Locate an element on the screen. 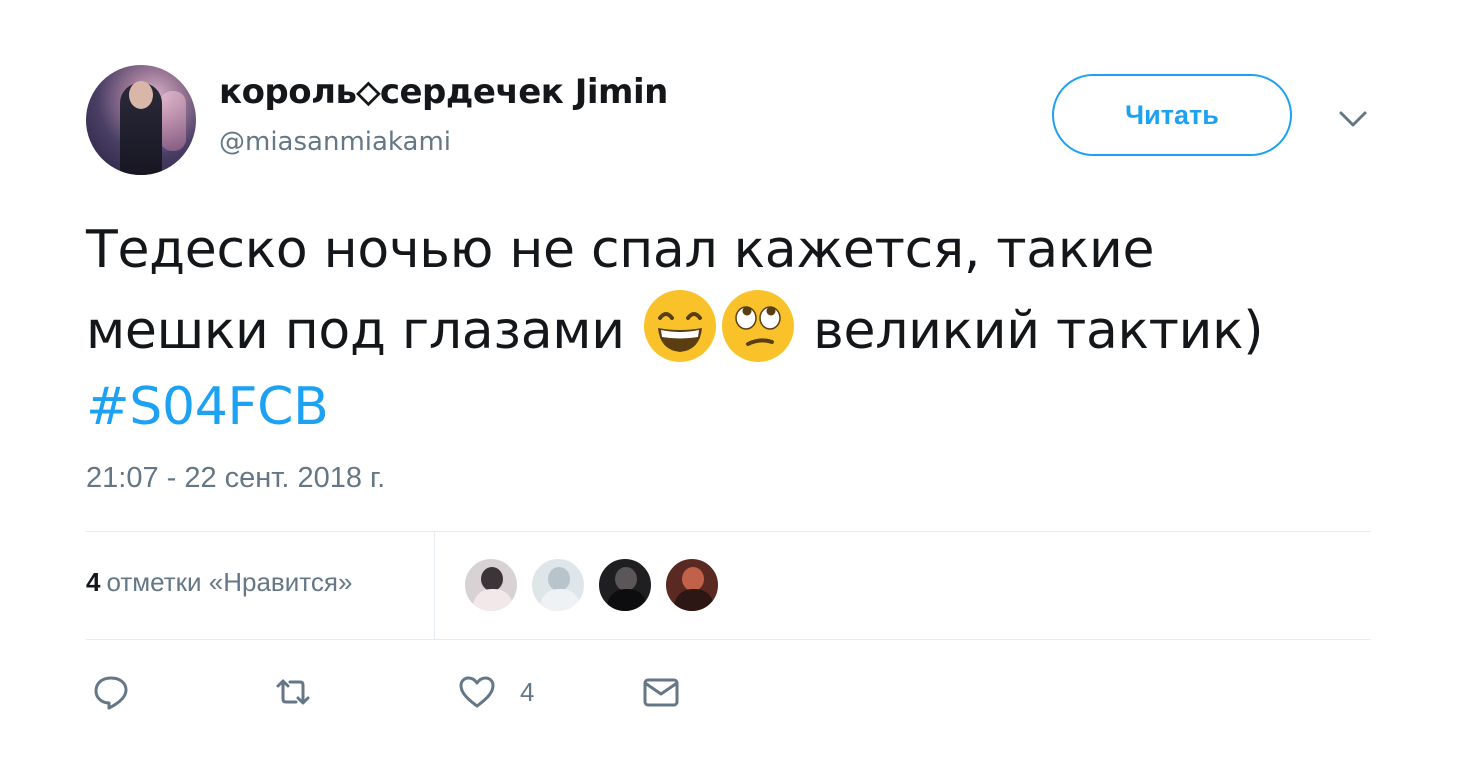 This screenshot has height=778, width=1460. author-handle: @miasanmiakami is located at coordinates (335, 142).